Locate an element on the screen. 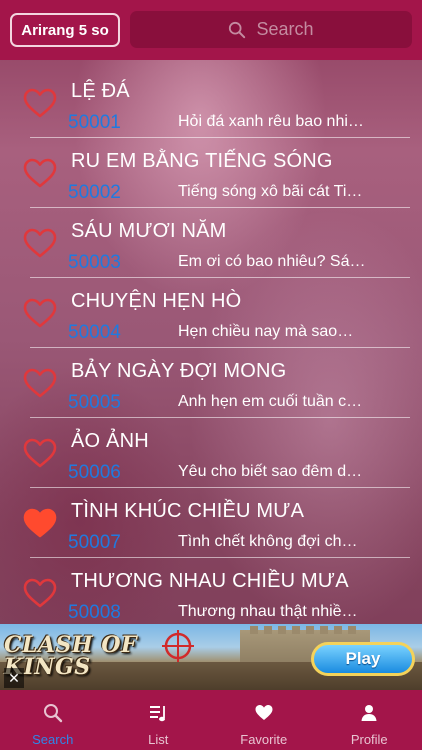 The image size is (422, 750). song-title: CHUYỆN HẸN HÒ is located at coordinates (156, 301).